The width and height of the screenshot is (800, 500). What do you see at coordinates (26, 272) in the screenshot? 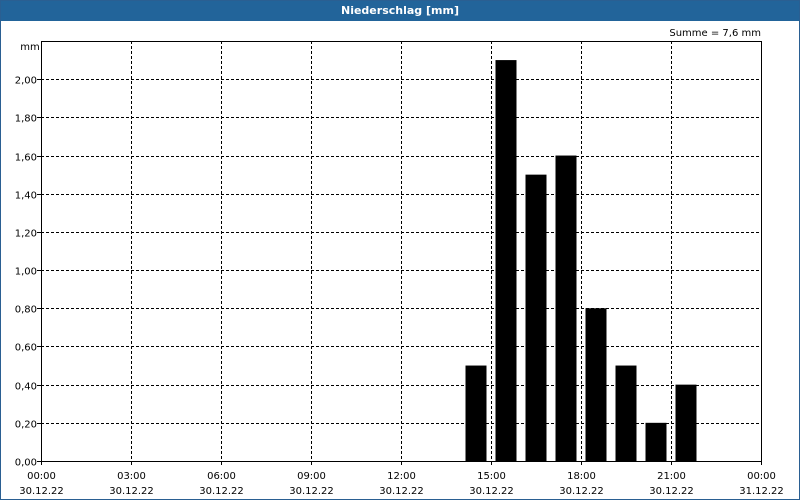
I see `y-tick-label: 1,00` at bounding box center [26, 272].